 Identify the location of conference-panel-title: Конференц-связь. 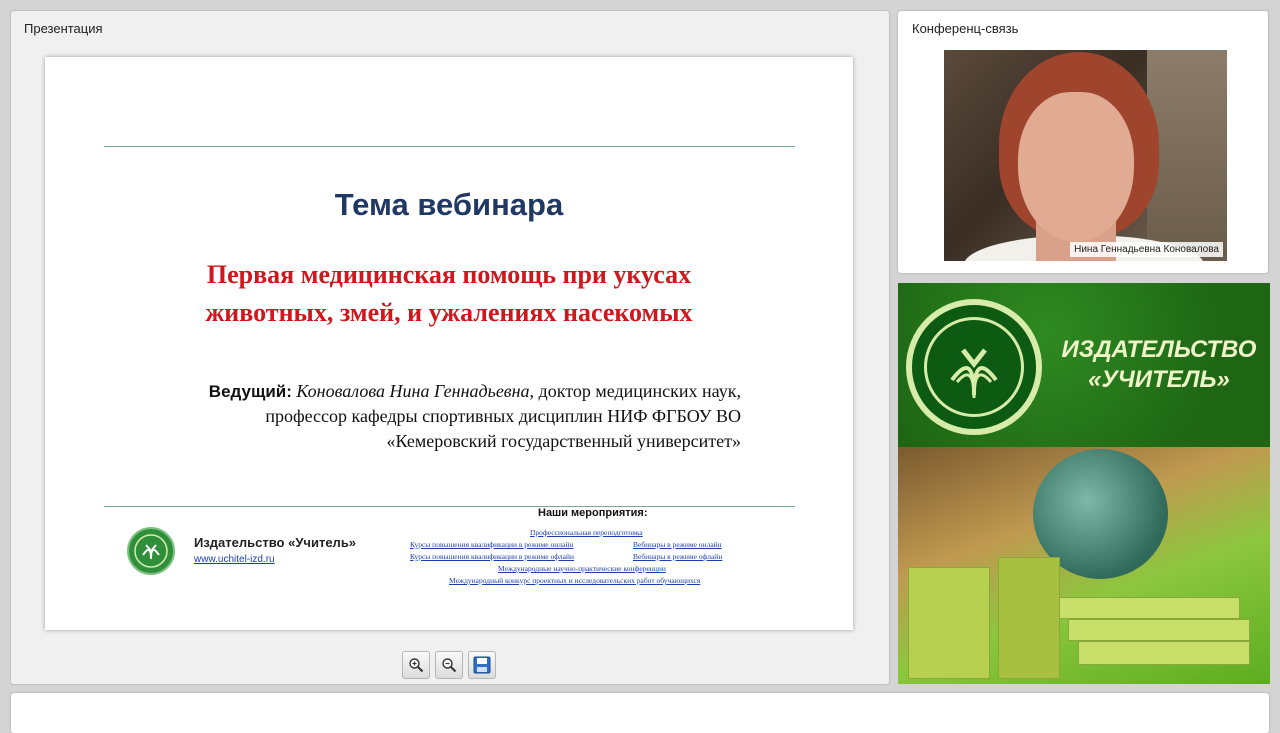
(965, 28).